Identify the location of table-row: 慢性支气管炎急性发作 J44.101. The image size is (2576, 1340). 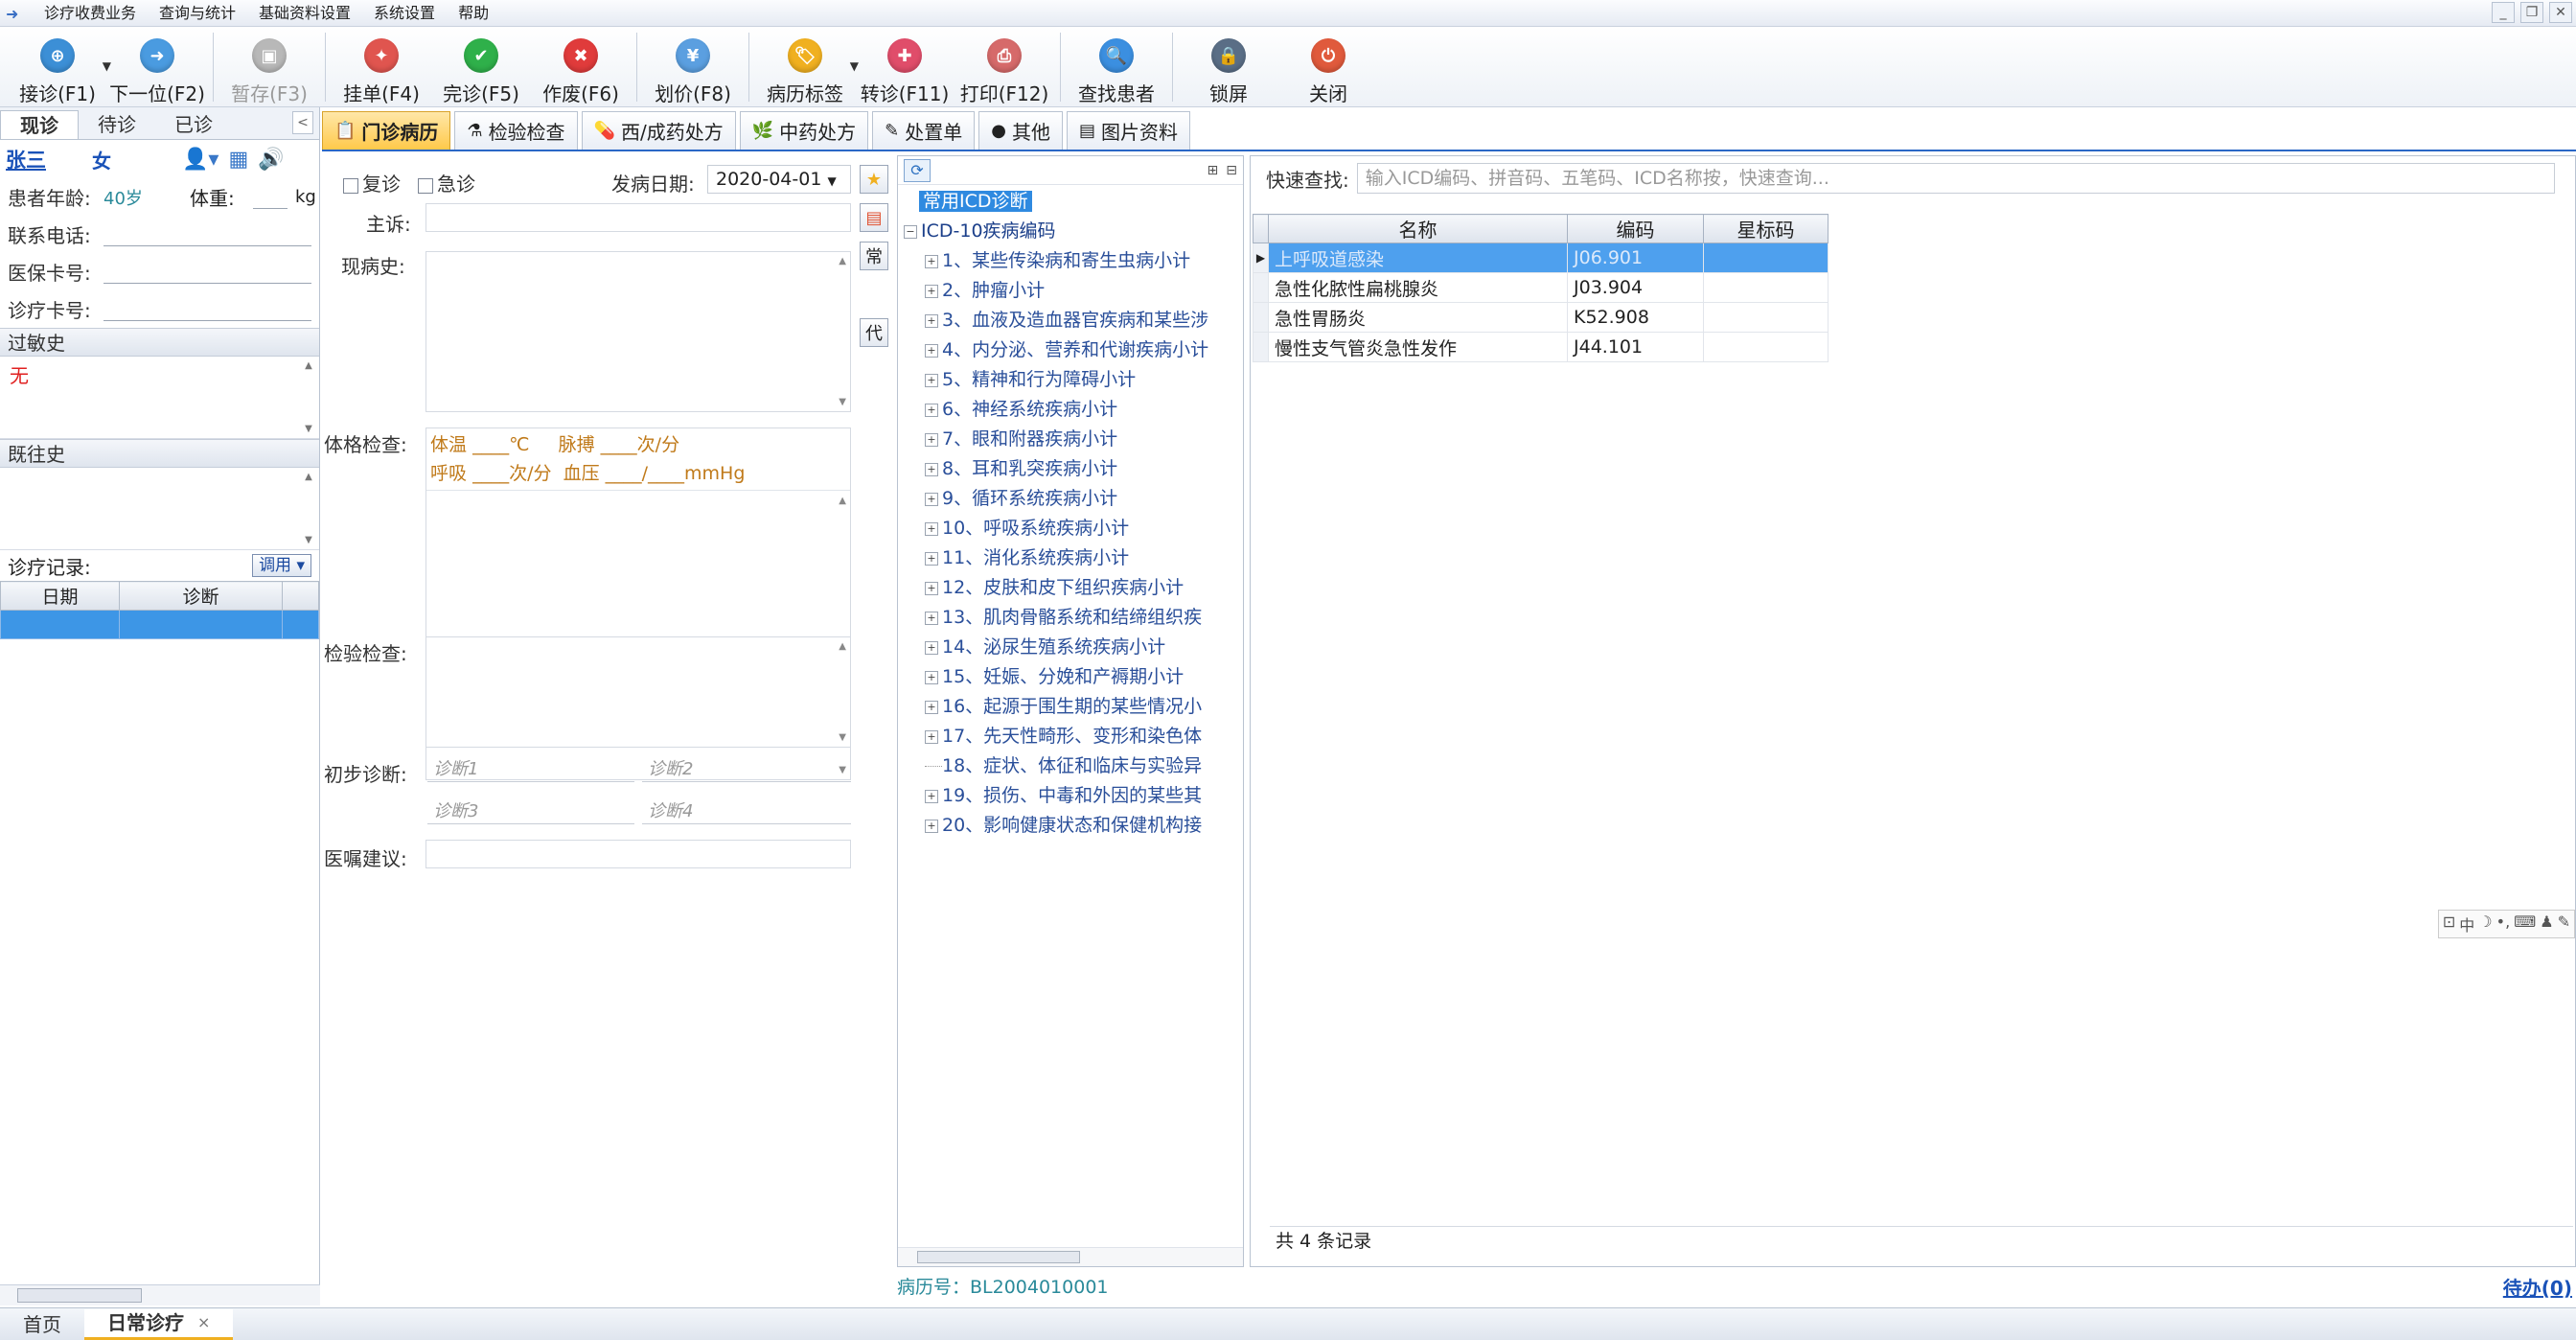
(1540, 347).